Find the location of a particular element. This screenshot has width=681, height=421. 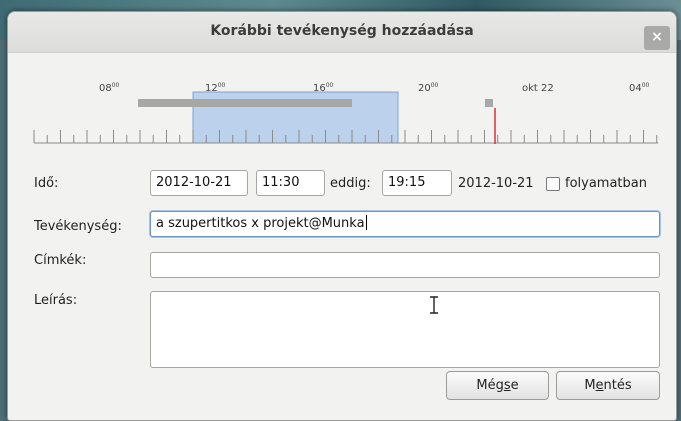

dialog-title: Korábbi tevékenység hozzáadása is located at coordinates (342, 31).